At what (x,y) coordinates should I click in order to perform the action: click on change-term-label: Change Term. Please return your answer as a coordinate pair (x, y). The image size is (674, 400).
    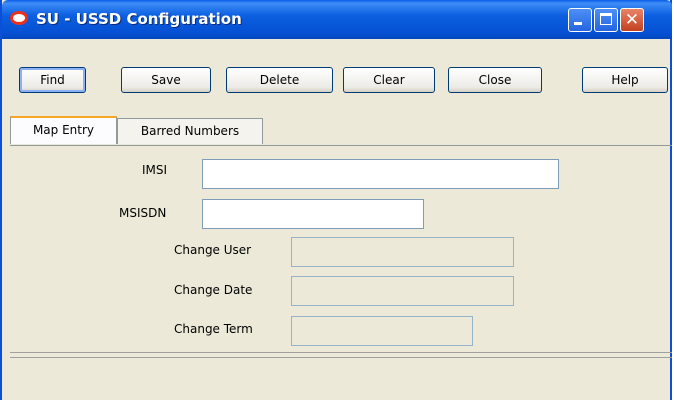
    Looking at the image, I should click on (213, 329).